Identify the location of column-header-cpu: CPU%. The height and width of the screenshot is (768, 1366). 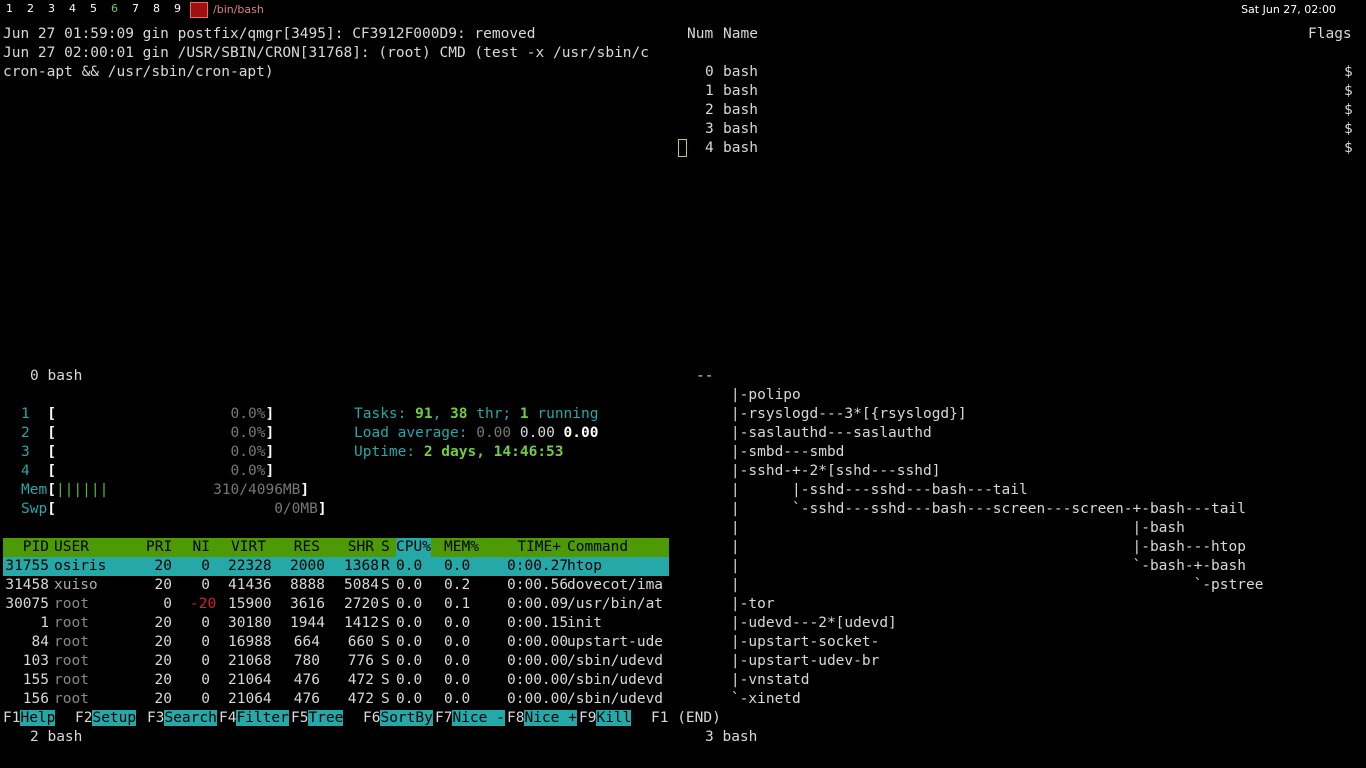
(413, 547).